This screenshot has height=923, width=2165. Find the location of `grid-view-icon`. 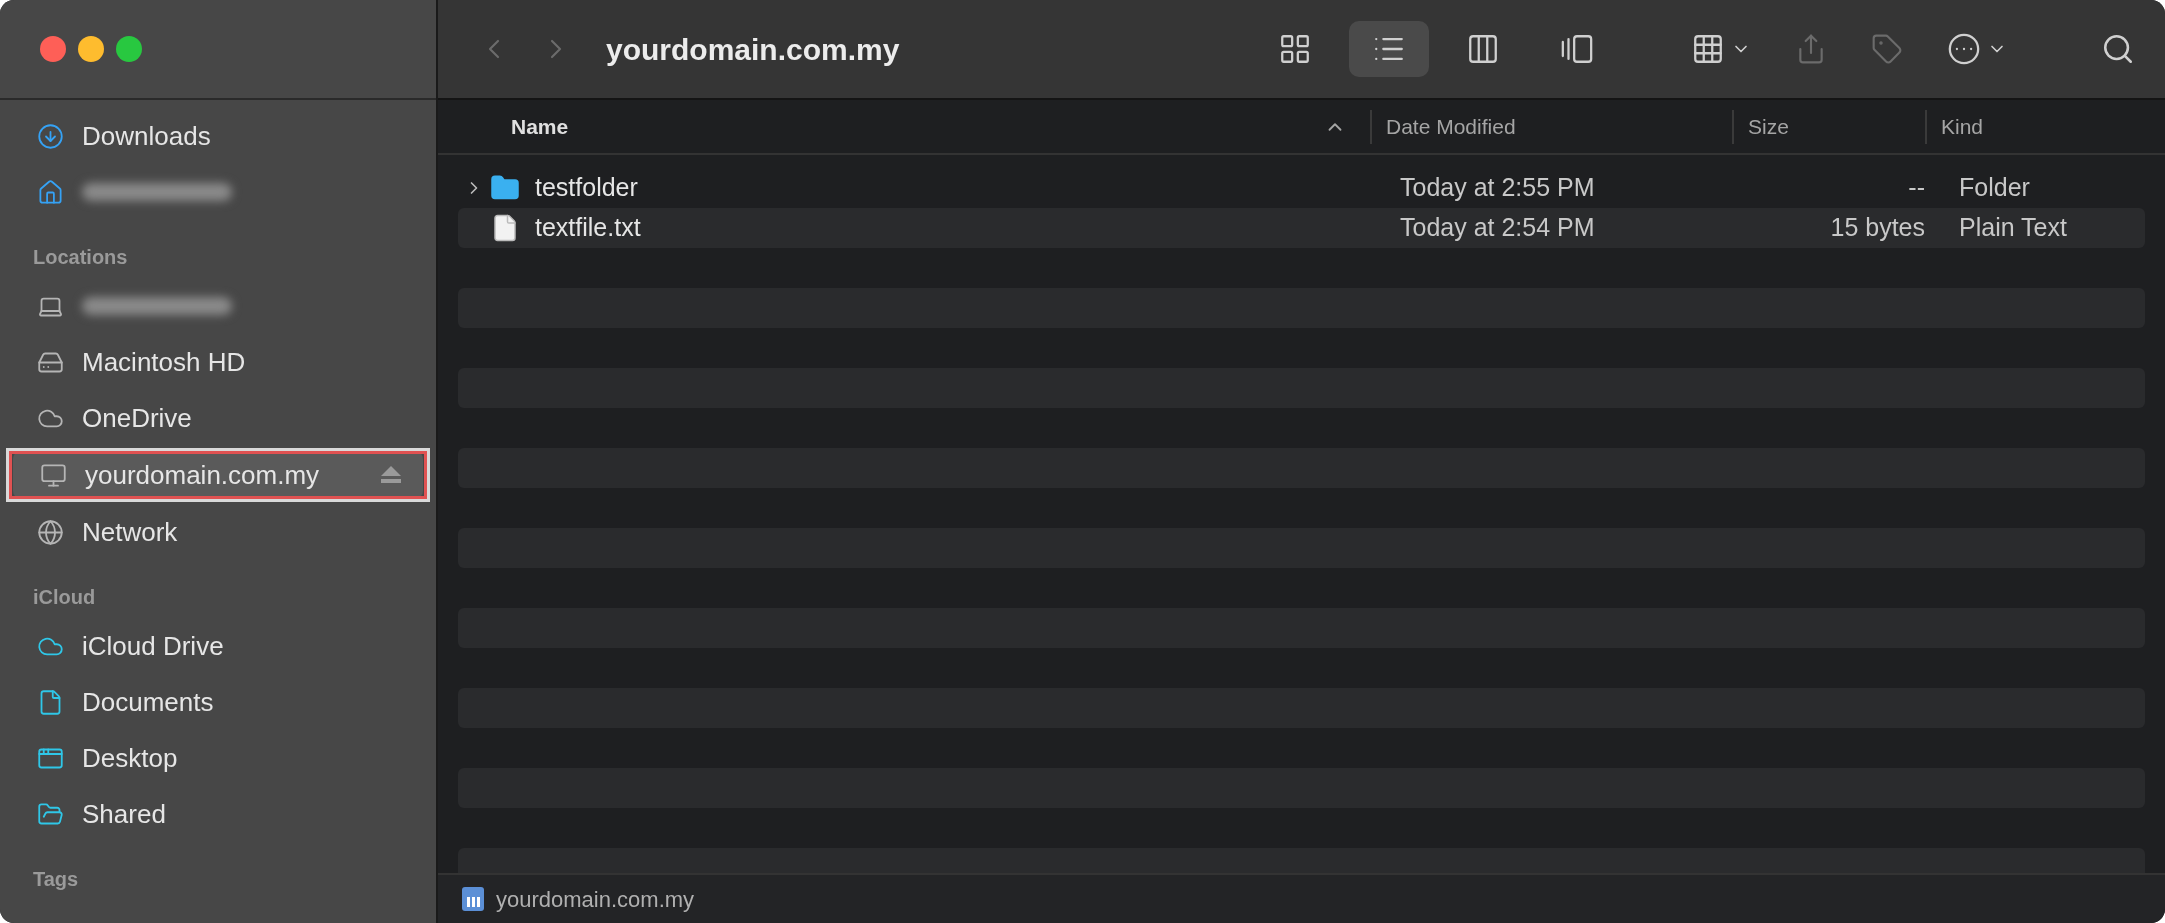

grid-view-icon is located at coordinates (1295, 49).